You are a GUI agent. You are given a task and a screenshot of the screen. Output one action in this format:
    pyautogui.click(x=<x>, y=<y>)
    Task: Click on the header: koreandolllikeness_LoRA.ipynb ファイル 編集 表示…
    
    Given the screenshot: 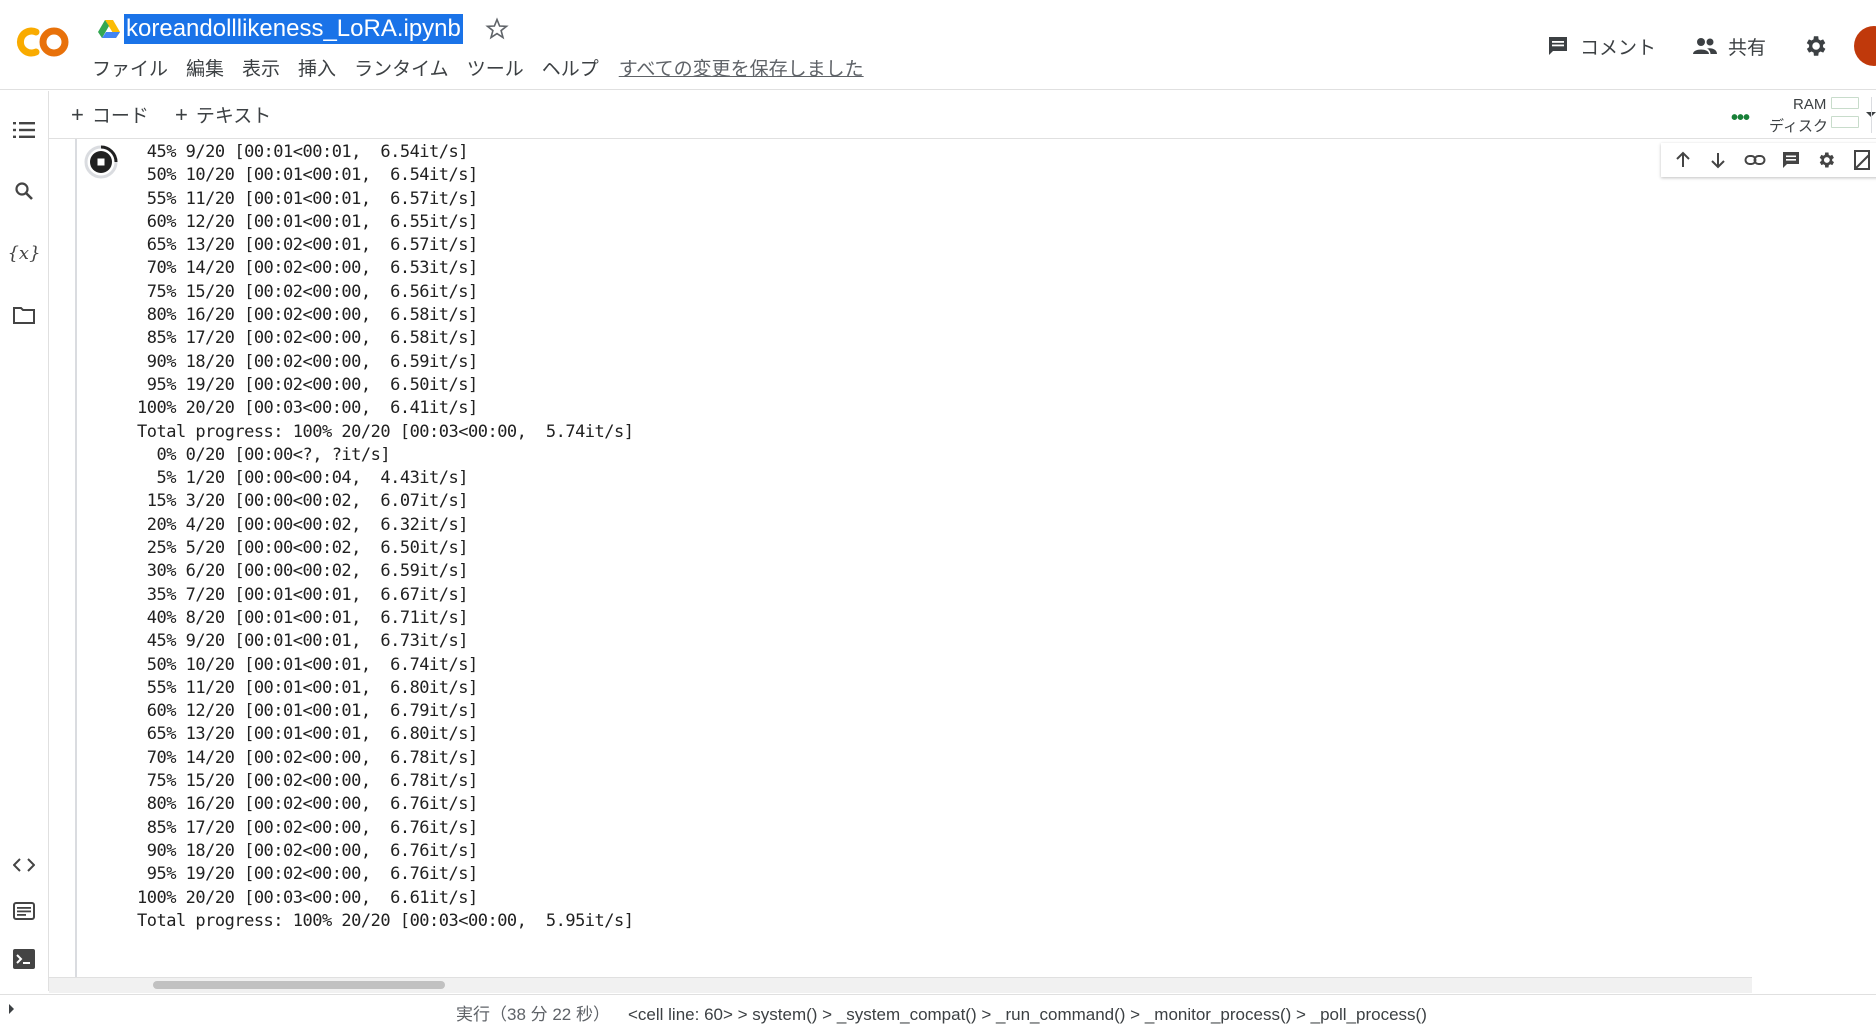 What is the action you would take?
    pyautogui.click(x=938, y=45)
    